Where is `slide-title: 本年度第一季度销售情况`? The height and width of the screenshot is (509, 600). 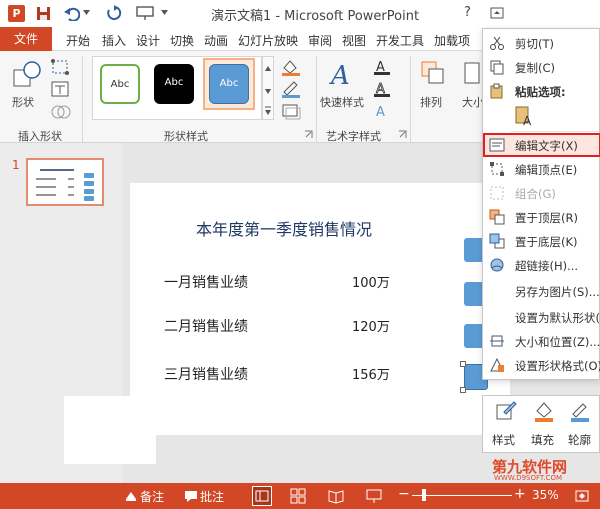
slide-title: 本年度第一季度销售情况 is located at coordinates (284, 228).